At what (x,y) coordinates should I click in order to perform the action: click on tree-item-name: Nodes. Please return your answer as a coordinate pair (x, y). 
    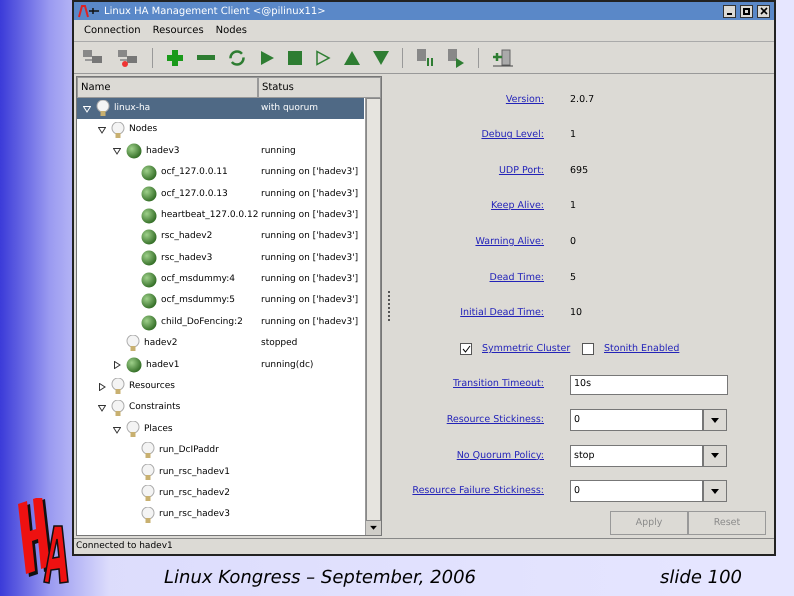
    Looking at the image, I should click on (143, 129).